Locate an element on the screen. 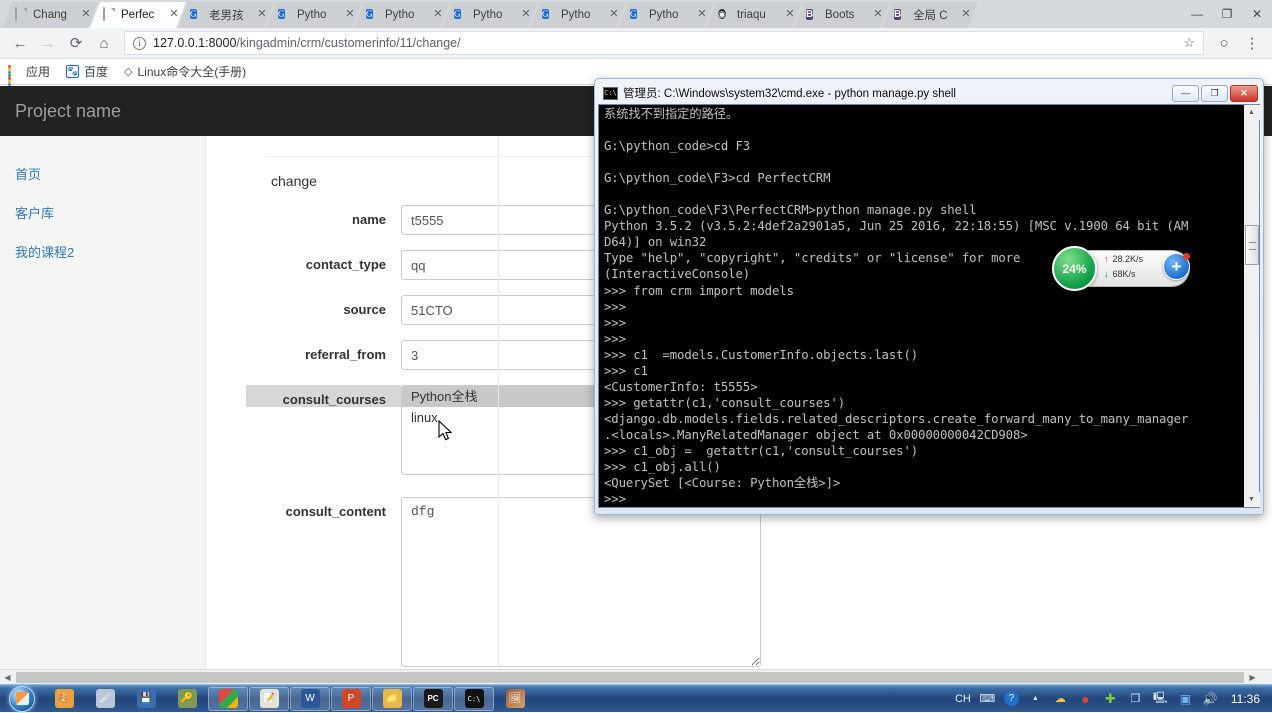 This screenshot has width=1272, height=713. taskbar-word: W is located at coordinates (310, 698).